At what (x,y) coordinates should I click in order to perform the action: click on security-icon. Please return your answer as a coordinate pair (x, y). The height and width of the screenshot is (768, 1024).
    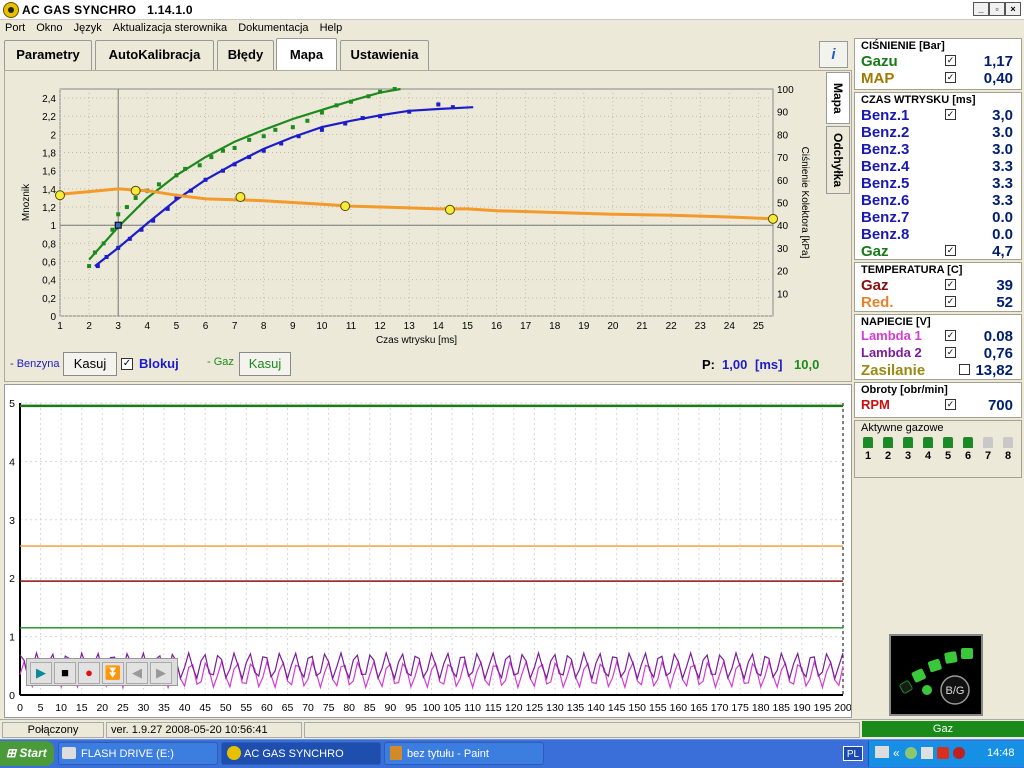
    Looking at the image, I should click on (943, 753).